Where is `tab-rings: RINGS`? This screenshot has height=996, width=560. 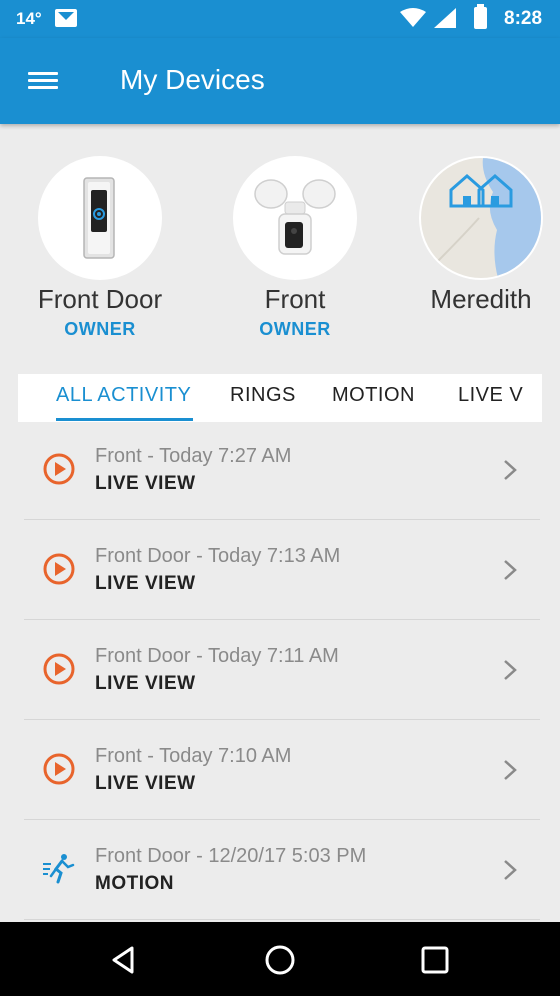 tab-rings: RINGS is located at coordinates (263, 395).